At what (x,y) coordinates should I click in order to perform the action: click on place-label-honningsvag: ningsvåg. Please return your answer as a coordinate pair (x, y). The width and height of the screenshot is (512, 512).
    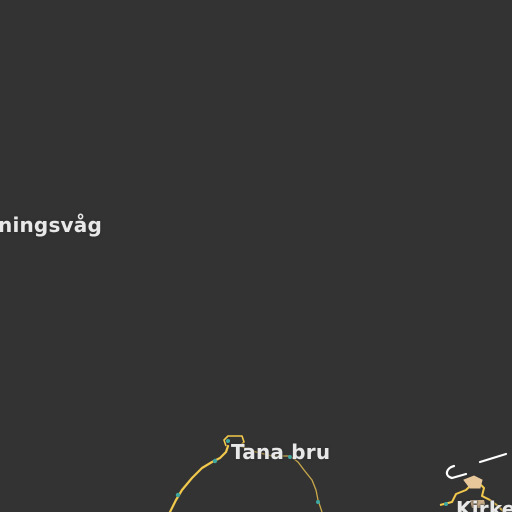
    Looking at the image, I should click on (51, 225).